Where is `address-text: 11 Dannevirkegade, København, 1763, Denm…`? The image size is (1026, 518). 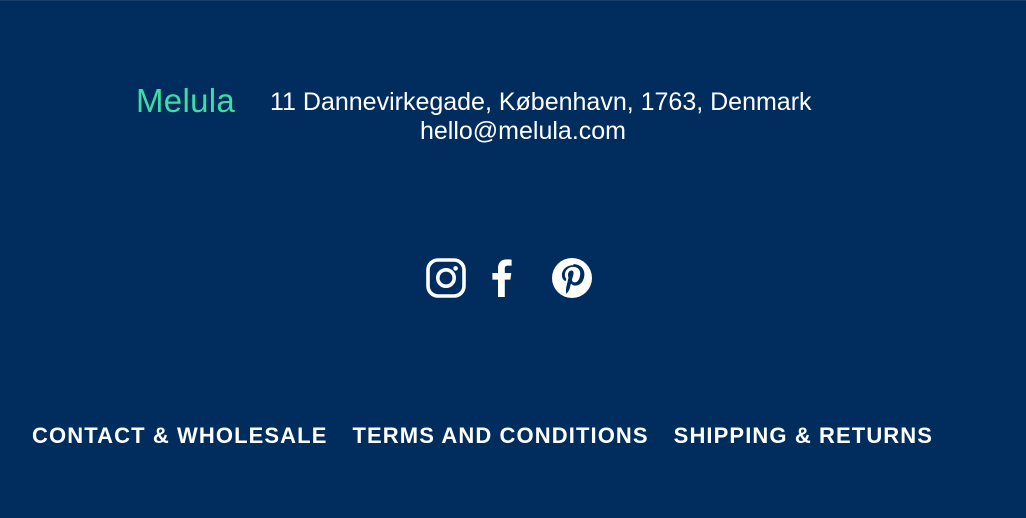 address-text: 11 Dannevirkegade, København, 1763, Denm… is located at coordinates (541, 102).